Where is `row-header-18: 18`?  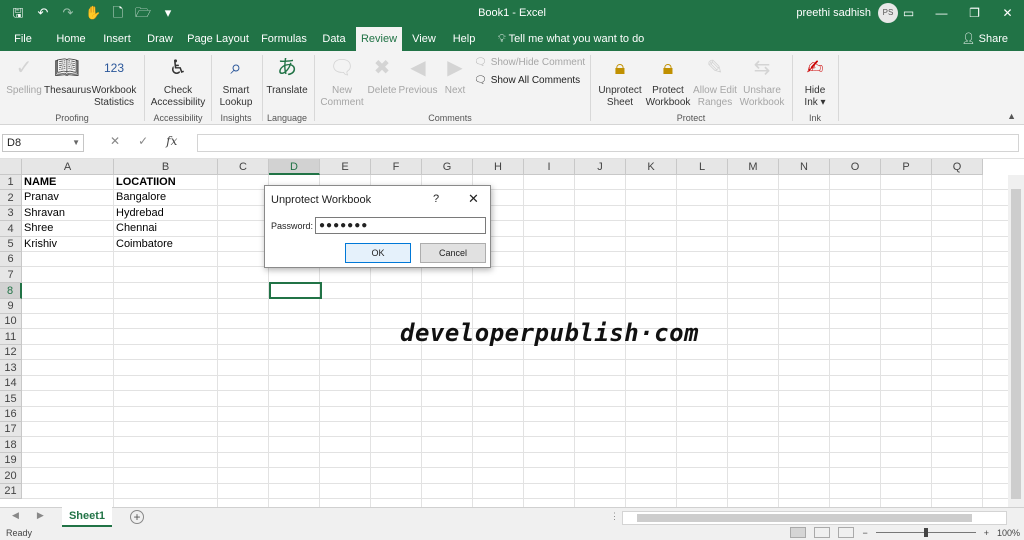 row-header-18: 18 is located at coordinates (11, 445).